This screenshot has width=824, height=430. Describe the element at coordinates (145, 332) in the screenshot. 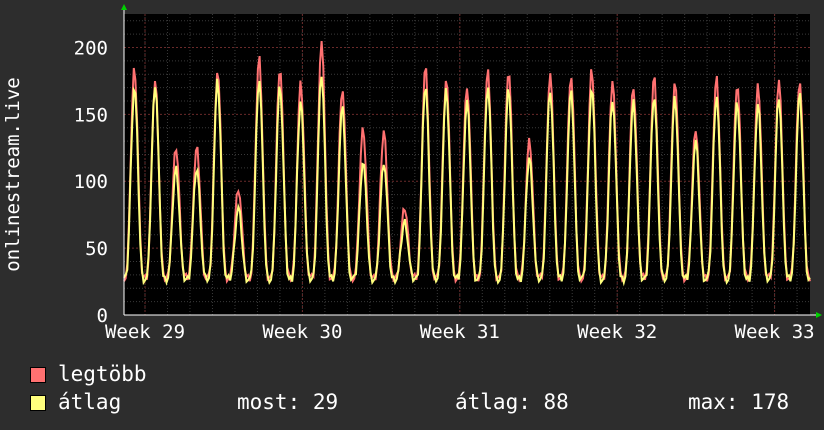

I see `x-tick-label: Week 29` at that location.